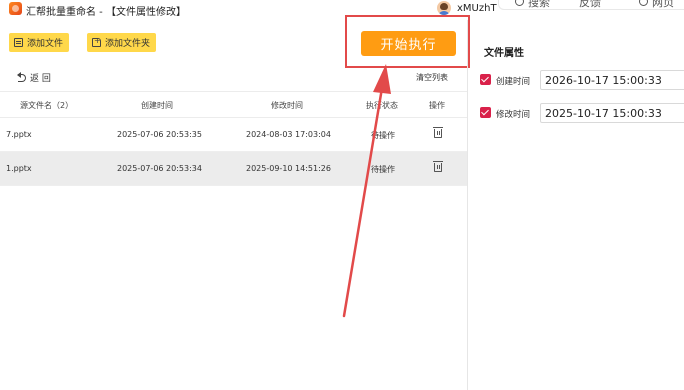 The width and height of the screenshot is (684, 390). I want to click on add-folder-button: 添加文件夹, so click(122, 42).